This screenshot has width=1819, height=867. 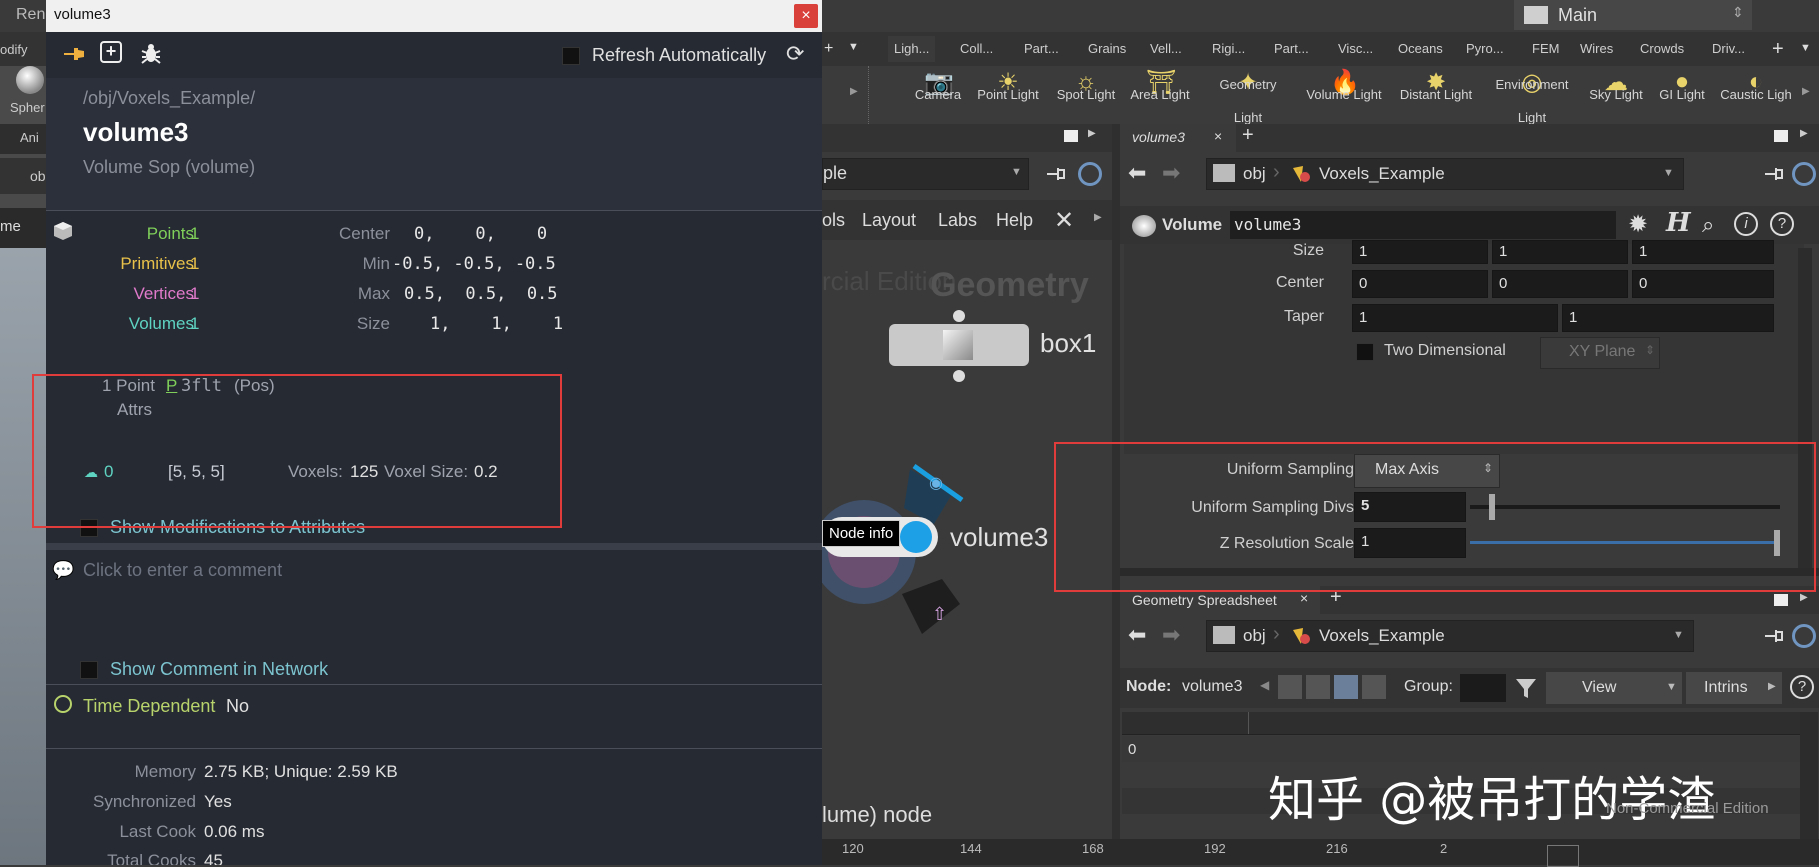 I want to click on primitives-filter-icon, so click(x=1346, y=687).